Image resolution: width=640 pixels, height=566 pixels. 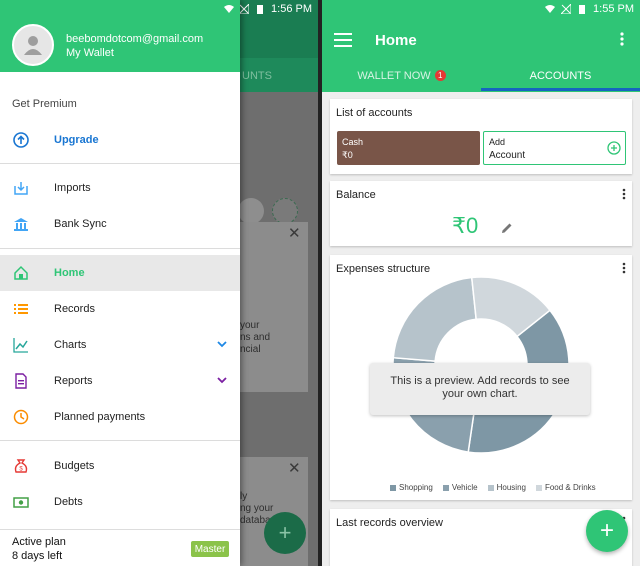 What do you see at coordinates (389, 523) in the screenshot?
I see `card-title: Last records overview` at bounding box center [389, 523].